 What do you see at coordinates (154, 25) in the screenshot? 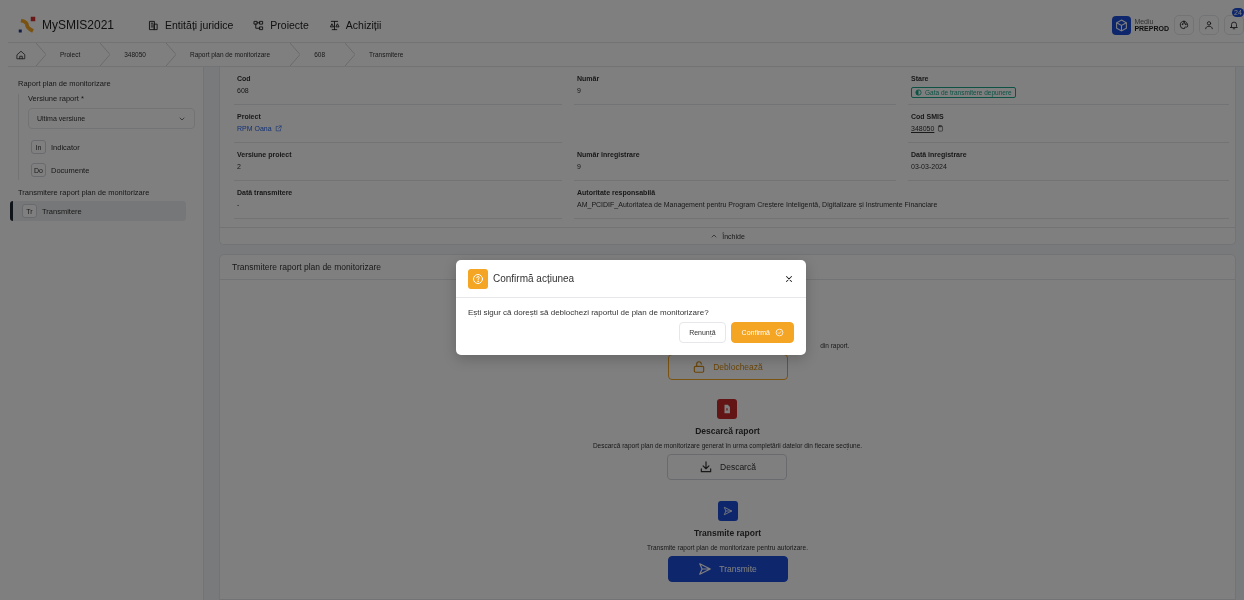
I see `building-icon` at bounding box center [154, 25].